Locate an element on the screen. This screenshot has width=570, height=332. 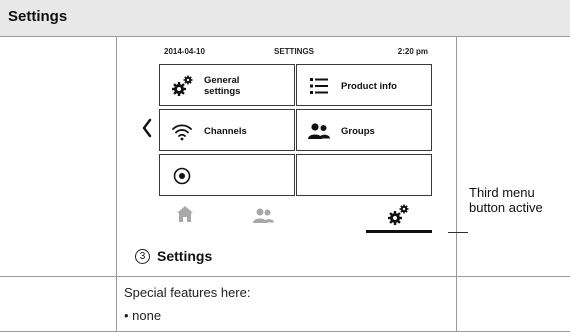
tile-option is located at coordinates (227, 175).